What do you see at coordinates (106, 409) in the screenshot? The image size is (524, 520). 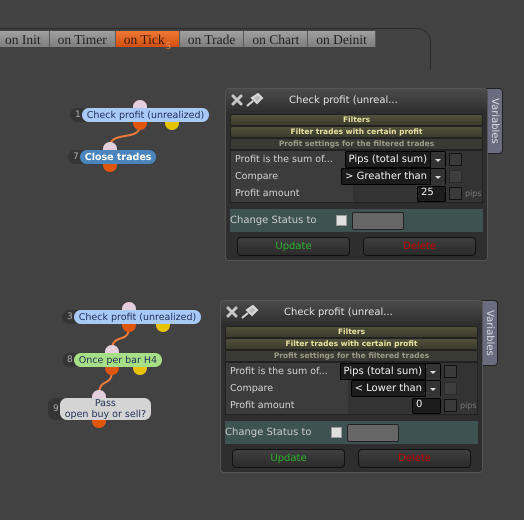 I see `node-label: Pass open buy or sell?` at bounding box center [106, 409].